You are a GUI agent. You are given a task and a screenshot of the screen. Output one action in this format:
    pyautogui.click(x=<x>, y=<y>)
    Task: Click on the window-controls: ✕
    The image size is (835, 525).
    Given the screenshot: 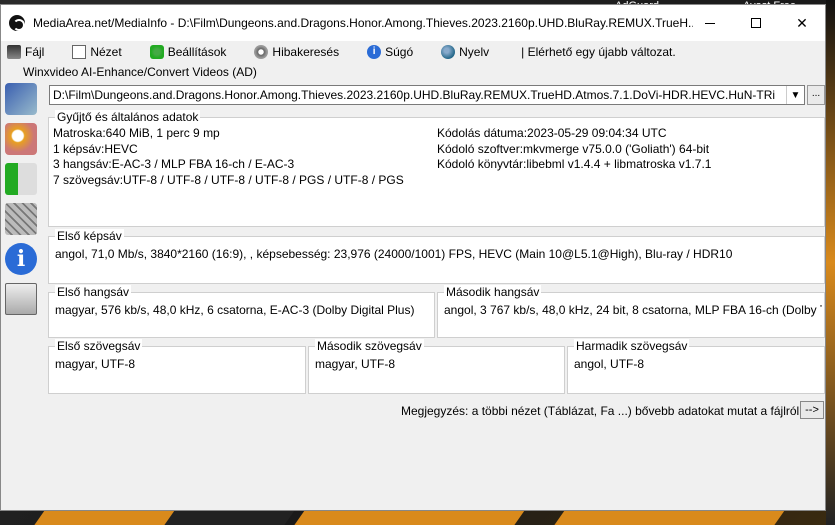 What is the action you would take?
    pyautogui.click(x=756, y=23)
    